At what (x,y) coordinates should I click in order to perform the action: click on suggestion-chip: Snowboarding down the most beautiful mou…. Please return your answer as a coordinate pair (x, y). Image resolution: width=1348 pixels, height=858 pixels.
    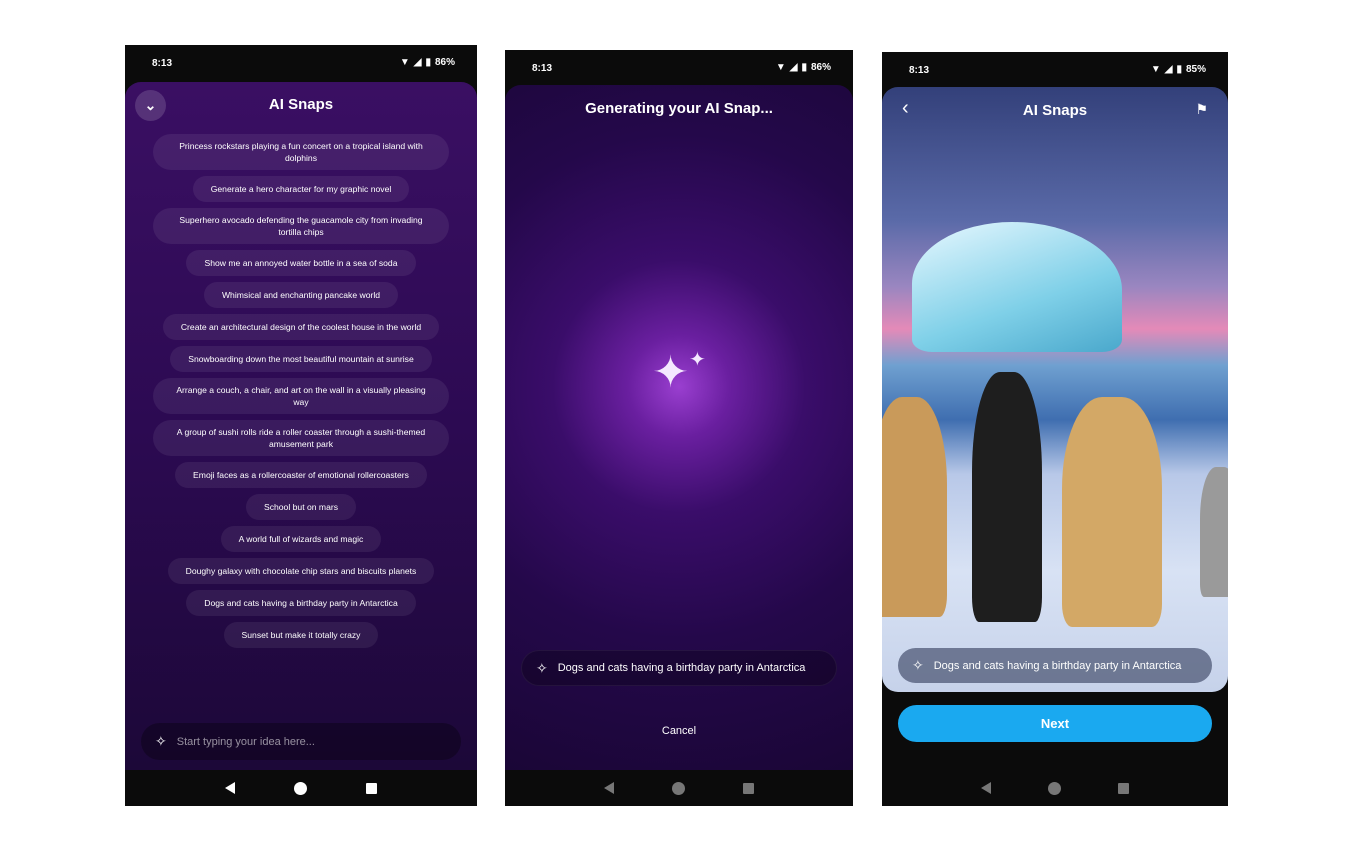
    Looking at the image, I should click on (301, 359).